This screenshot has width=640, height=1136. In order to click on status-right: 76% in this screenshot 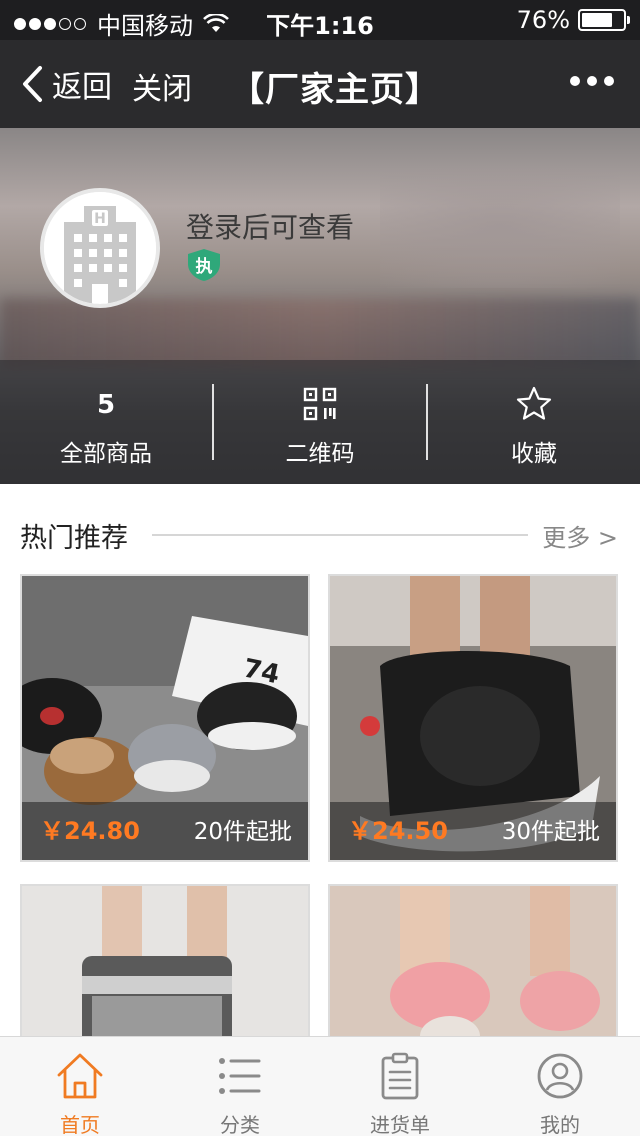, I will do `click(573, 20)`.